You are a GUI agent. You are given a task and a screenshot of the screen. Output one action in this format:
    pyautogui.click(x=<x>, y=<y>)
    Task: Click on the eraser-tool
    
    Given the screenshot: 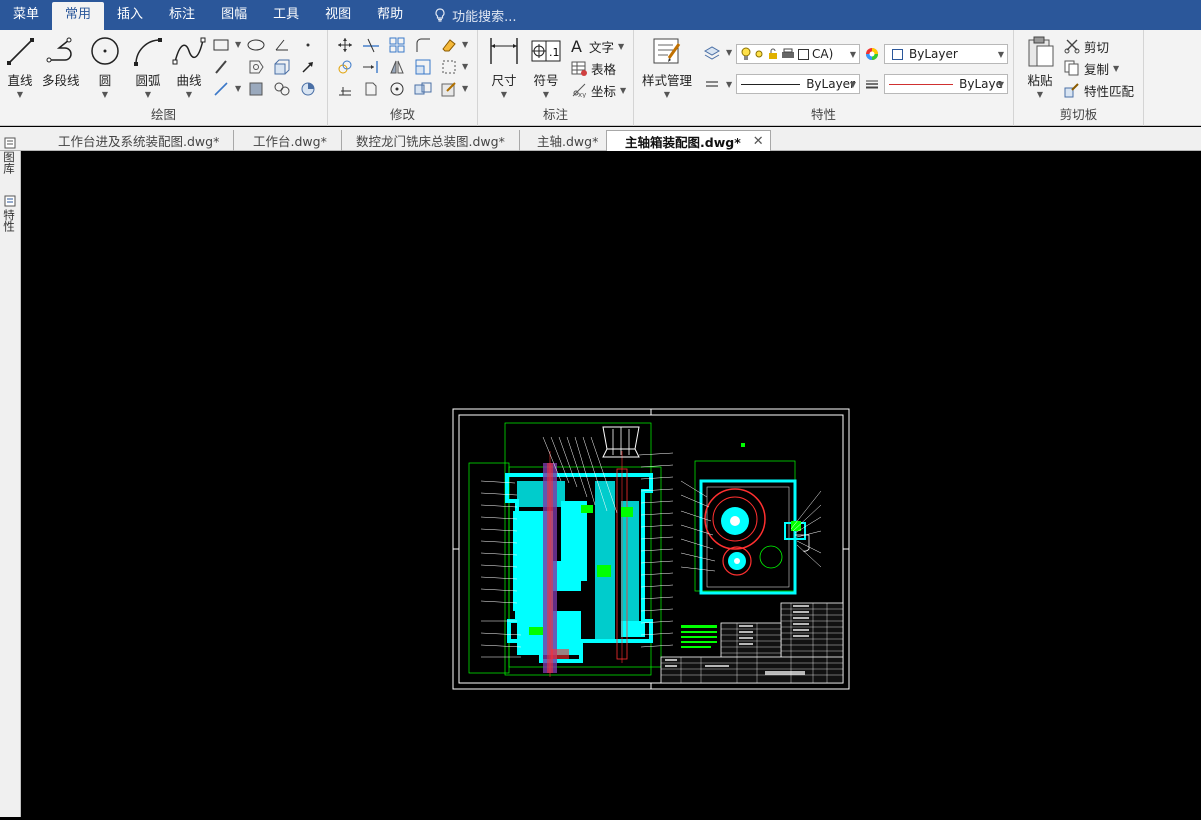 What is the action you would take?
    pyautogui.click(x=449, y=45)
    